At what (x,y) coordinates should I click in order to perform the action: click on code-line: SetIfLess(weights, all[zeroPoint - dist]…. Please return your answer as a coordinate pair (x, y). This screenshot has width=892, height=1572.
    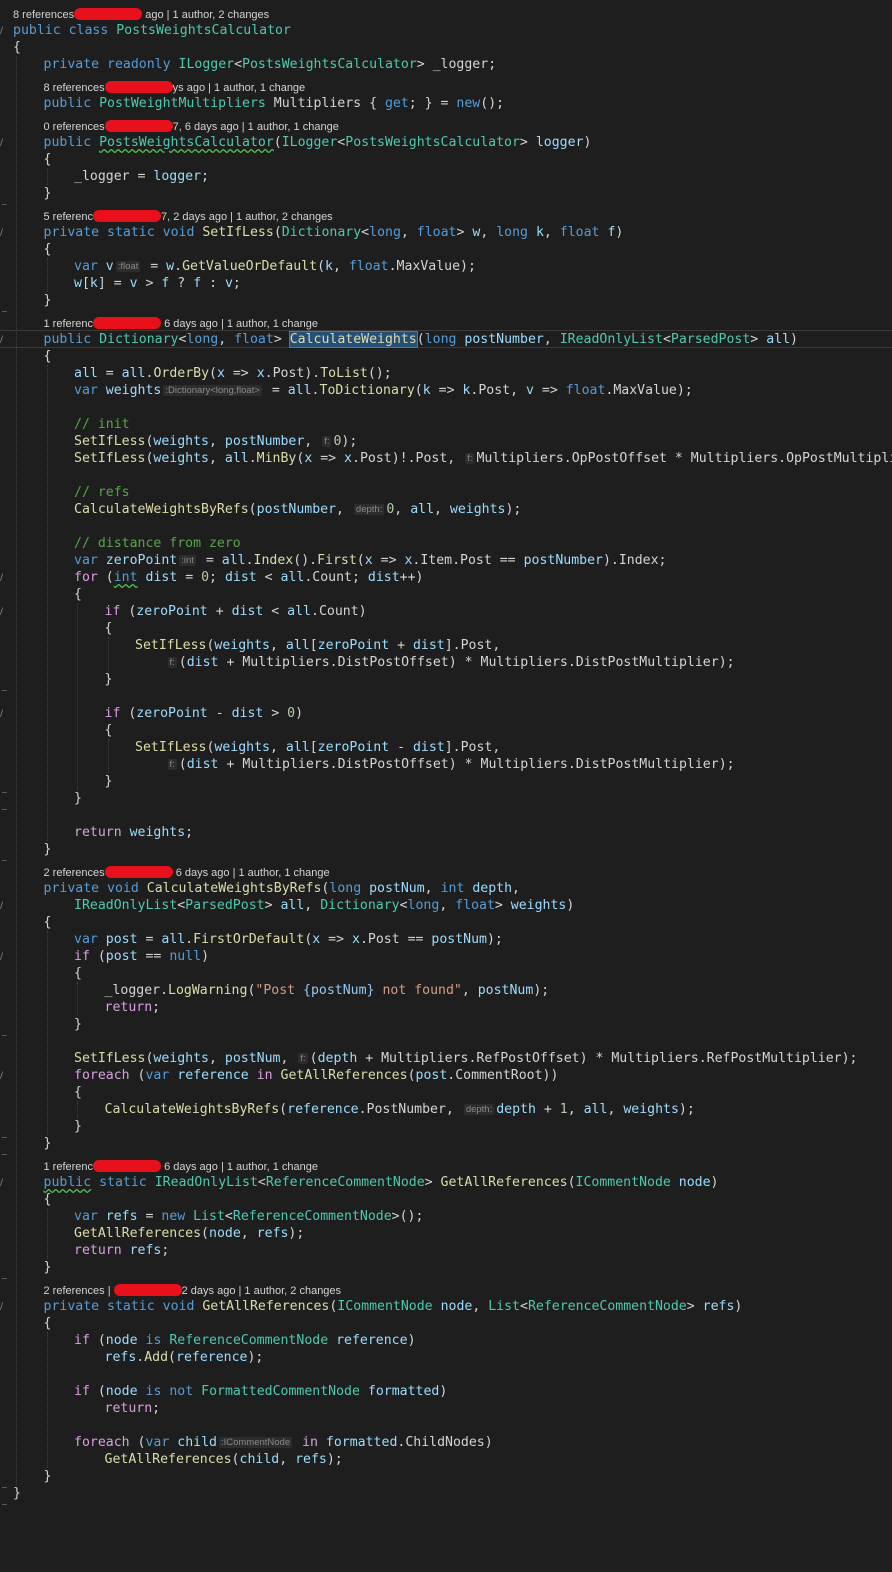
    Looking at the image, I should click on (317, 747).